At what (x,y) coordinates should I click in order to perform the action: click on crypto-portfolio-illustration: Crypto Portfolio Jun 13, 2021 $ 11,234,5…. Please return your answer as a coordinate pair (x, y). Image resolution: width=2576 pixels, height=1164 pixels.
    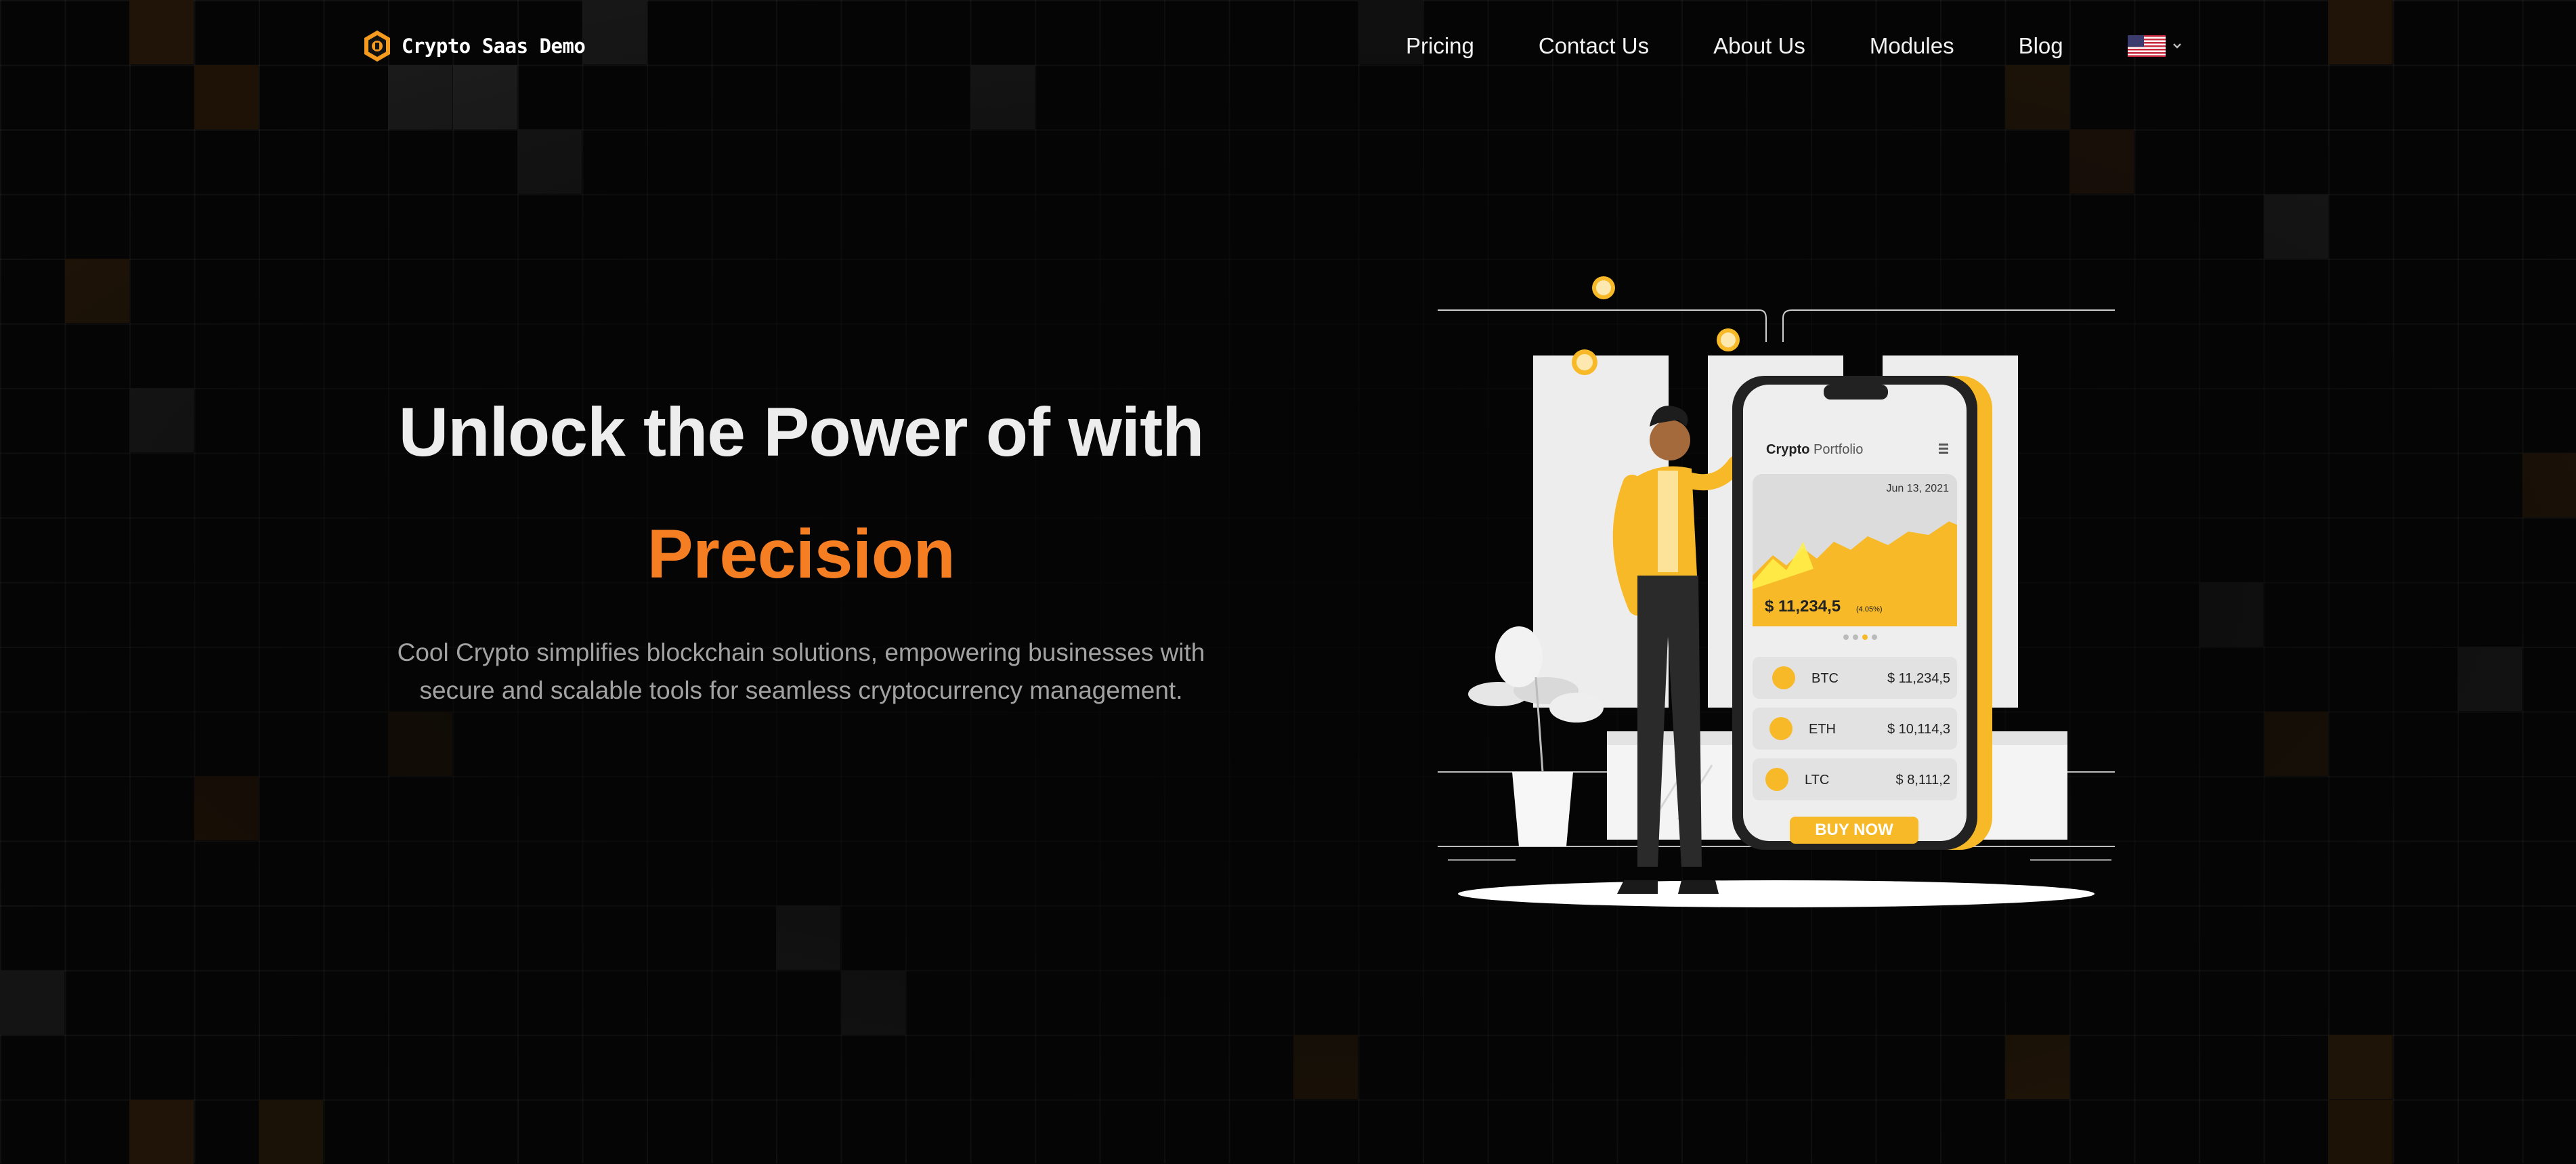
    Looking at the image, I should click on (1776, 582).